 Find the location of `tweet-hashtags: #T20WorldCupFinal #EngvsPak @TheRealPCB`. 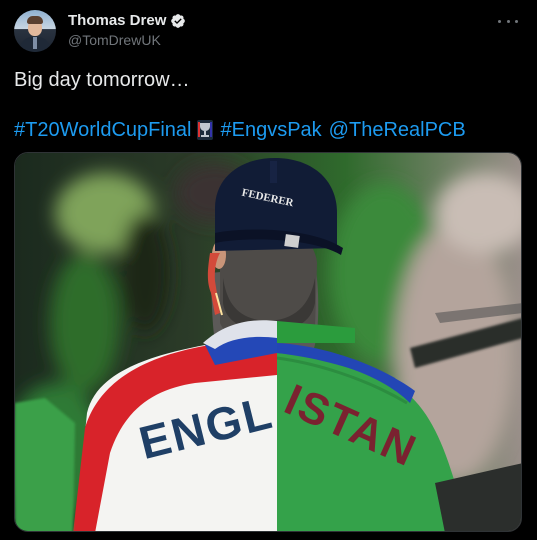

tweet-hashtags: #T20WorldCupFinal #EngvsPak @TheRealPCB is located at coordinates (240, 130).